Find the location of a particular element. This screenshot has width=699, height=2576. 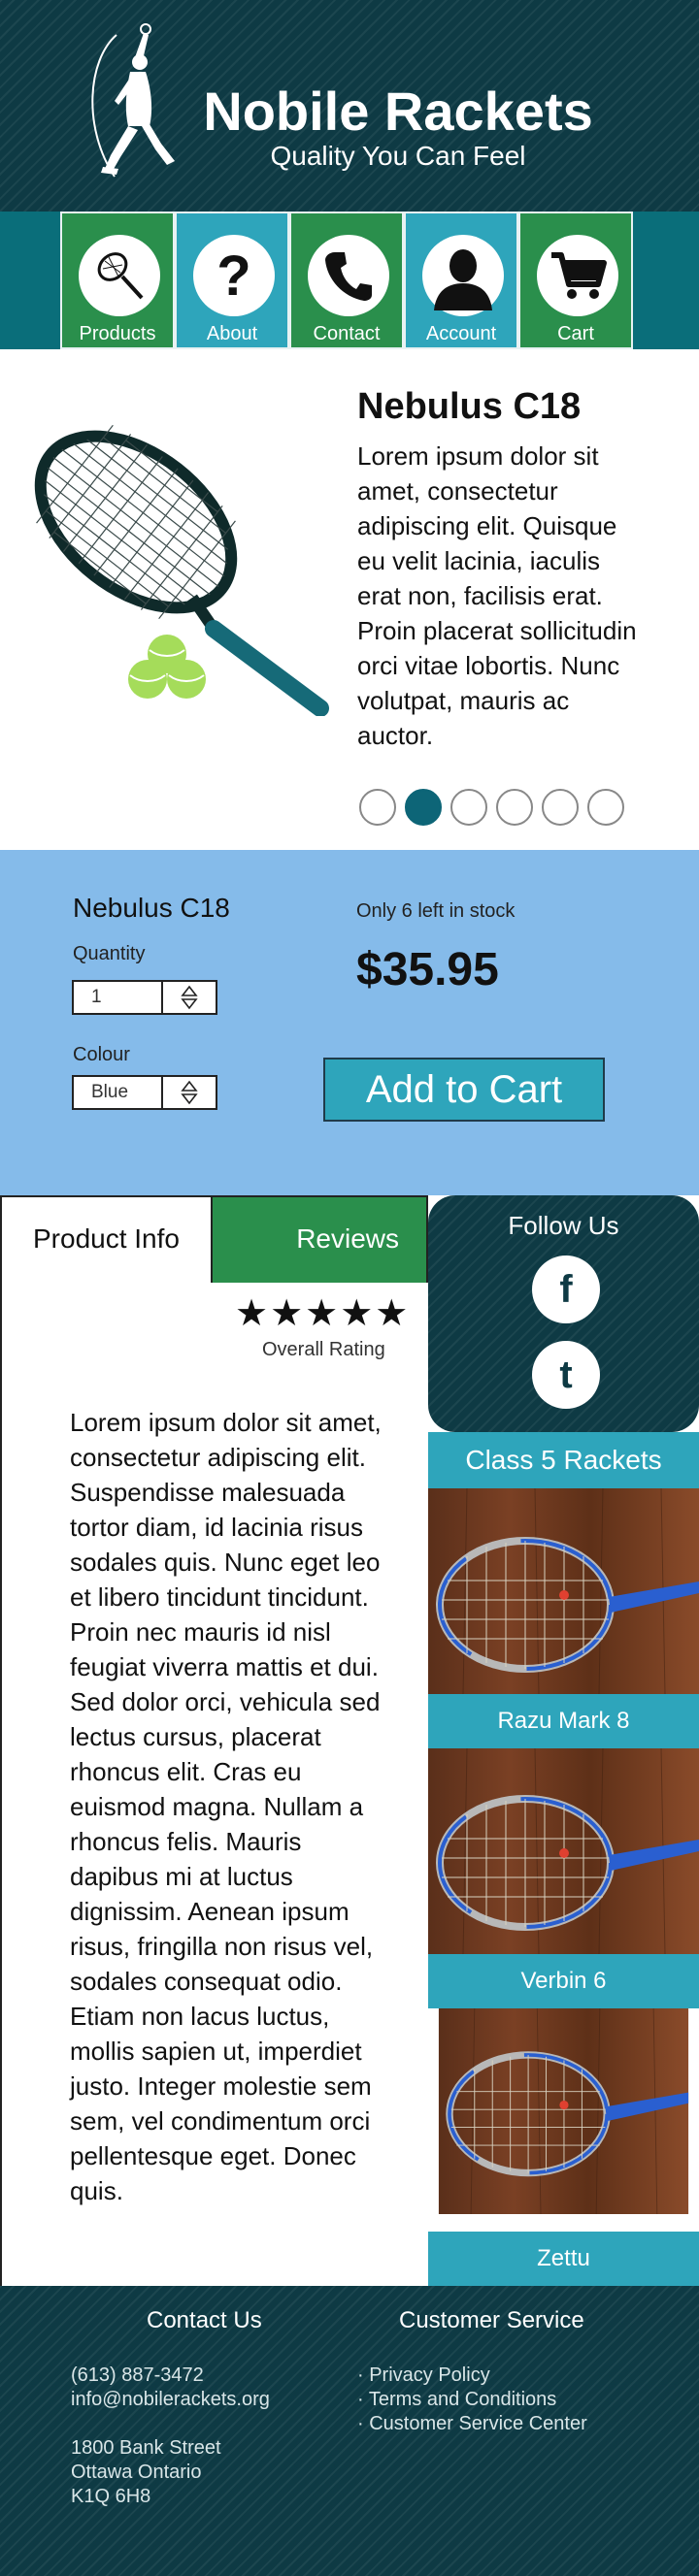

nav-products-label: Products is located at coordinates (117, 334).